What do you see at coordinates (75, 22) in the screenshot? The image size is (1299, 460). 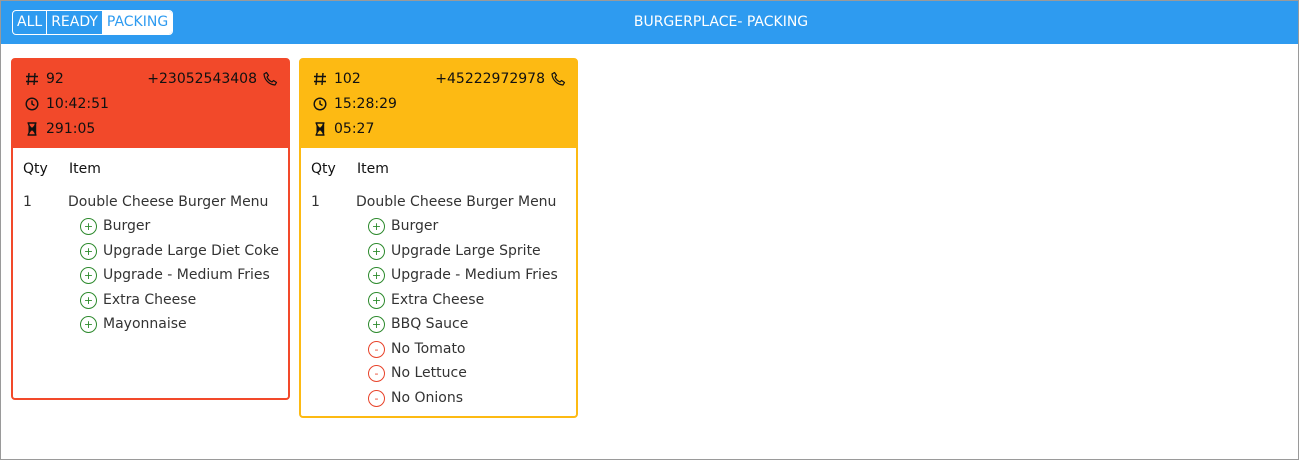 I see `tab-ready: READY` at bounding box center [75, 22].